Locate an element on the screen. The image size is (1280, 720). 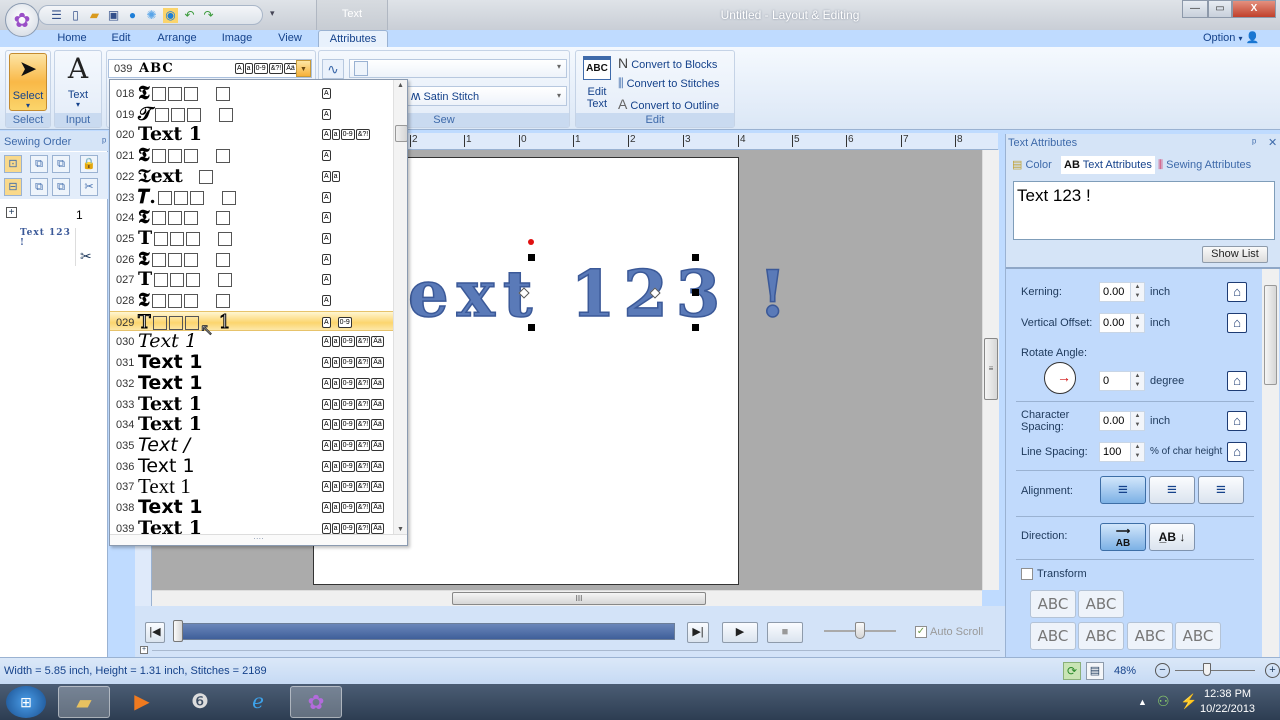
zoom-out-button: − is located at coordinates (1162, 670).